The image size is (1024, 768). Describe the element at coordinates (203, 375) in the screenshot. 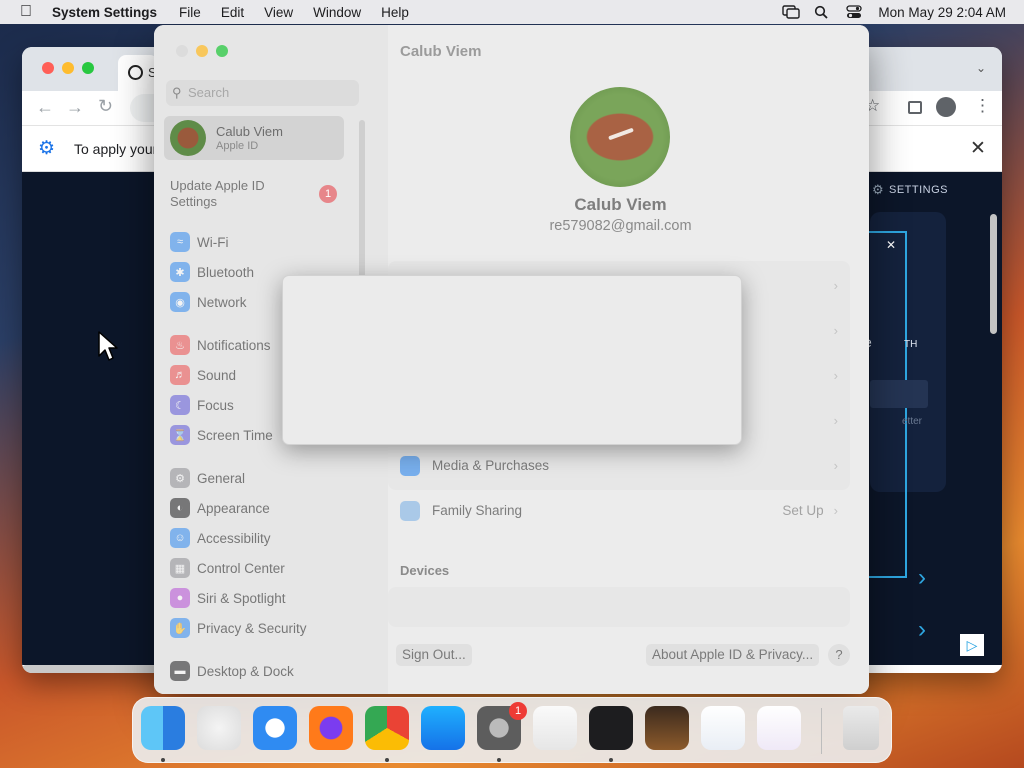

I see `sidebar-item-sound: ♬ Sound` at that location.